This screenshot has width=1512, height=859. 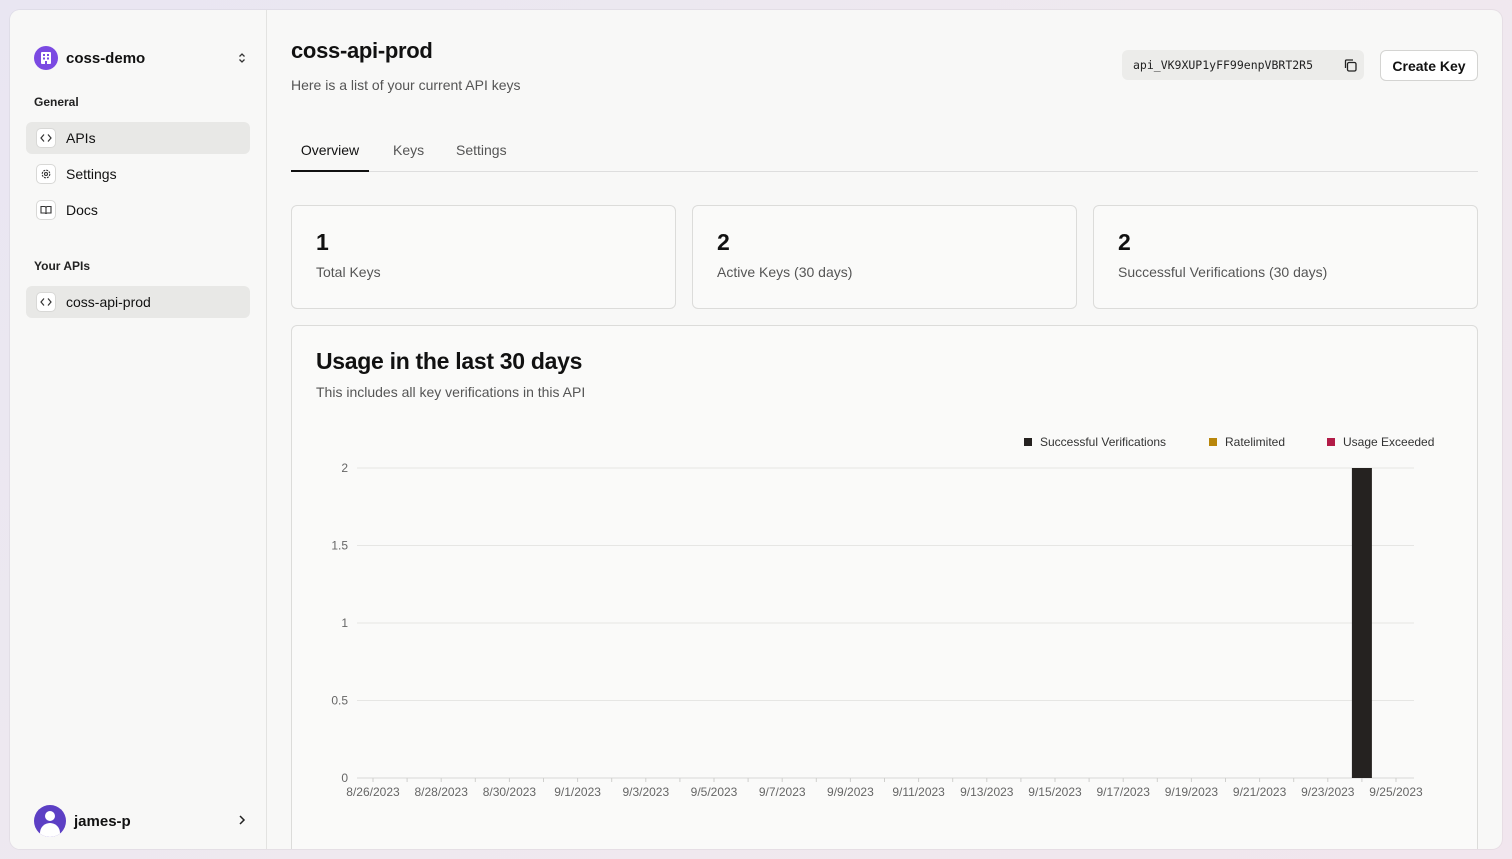 What do you see at coordinates (81, 138) in the screenshot?
I see `sidebar-item-label: APIs` at bounding box center [81, 138].